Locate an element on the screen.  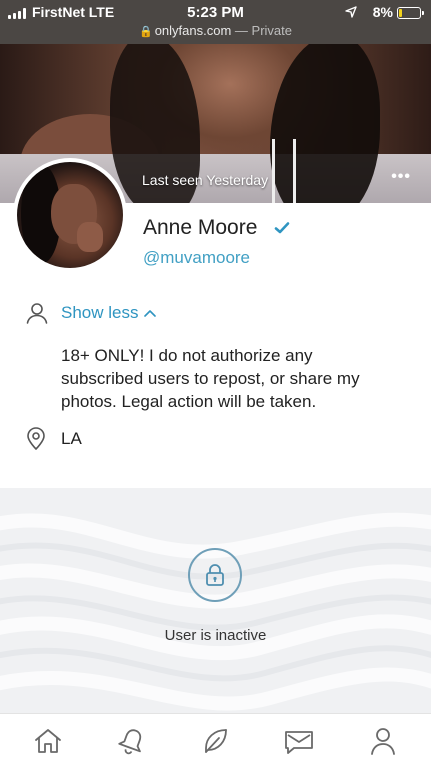
message-icon is located at coordinates (299, 742).